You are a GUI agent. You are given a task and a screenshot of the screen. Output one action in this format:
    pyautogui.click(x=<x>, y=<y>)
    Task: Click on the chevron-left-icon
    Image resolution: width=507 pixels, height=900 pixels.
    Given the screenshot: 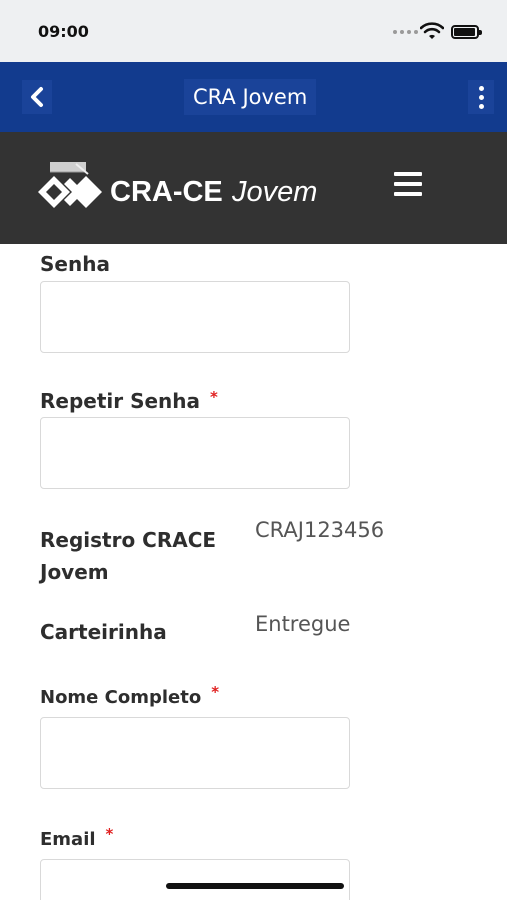 What is the action you would take?
    pyautogui.click(x=37, y=97)
    